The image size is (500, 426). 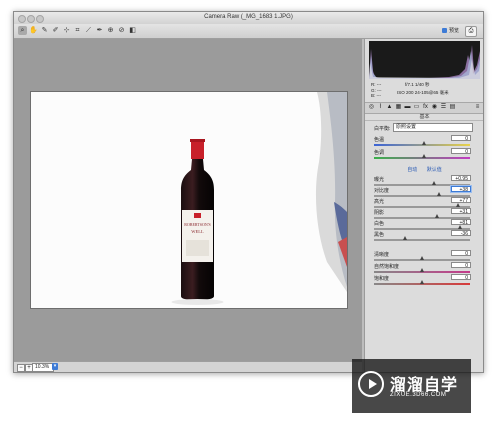 What do you see at coordinates (453, 31) in the screenshot?
I see `preview-label: 预览` at bounding box center [453, 31].